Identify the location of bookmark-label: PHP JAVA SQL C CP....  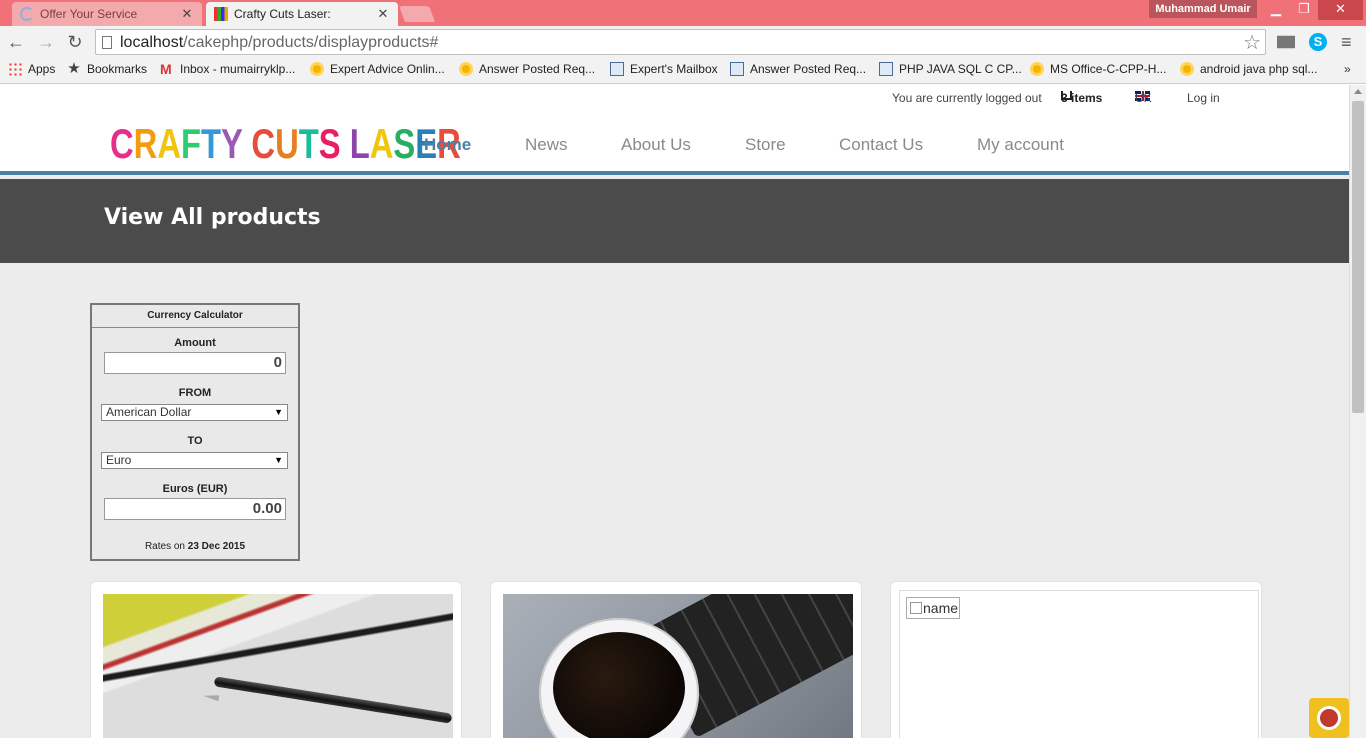
(960, 69).